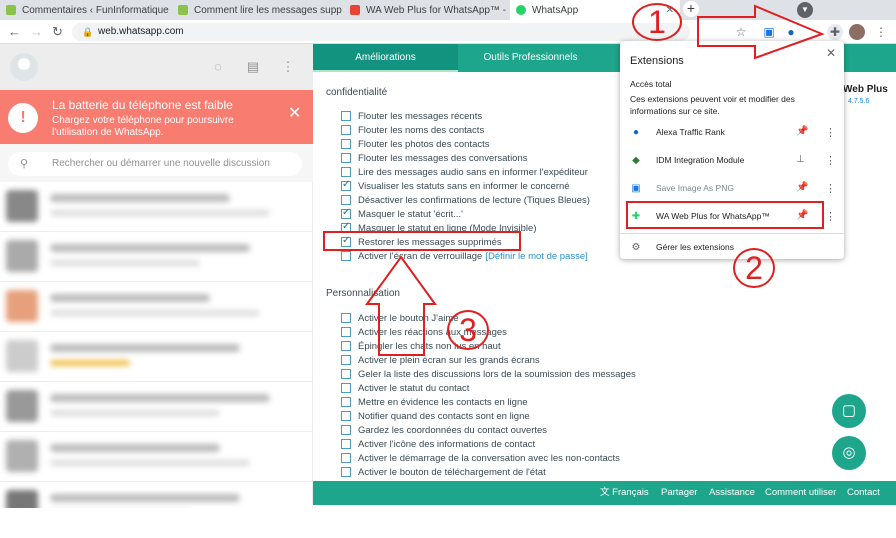 The height and width of the screenshot is (538, 896). I want to click on arrow-right-shape, so click(761, 32).